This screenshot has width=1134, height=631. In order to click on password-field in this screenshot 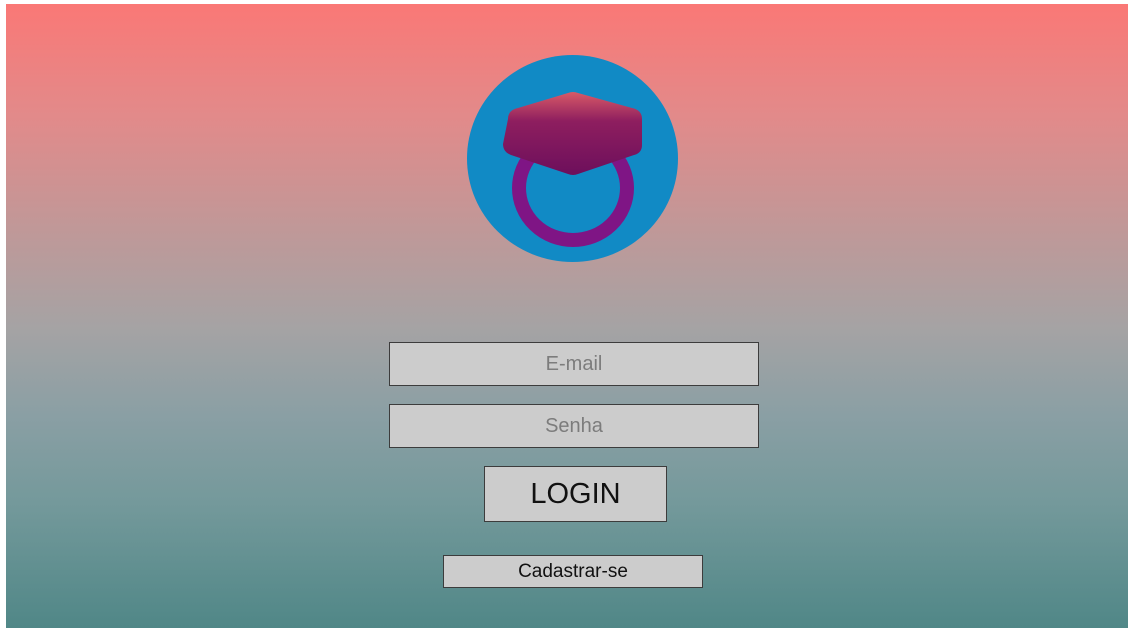, I will do `click(574, 426)`.